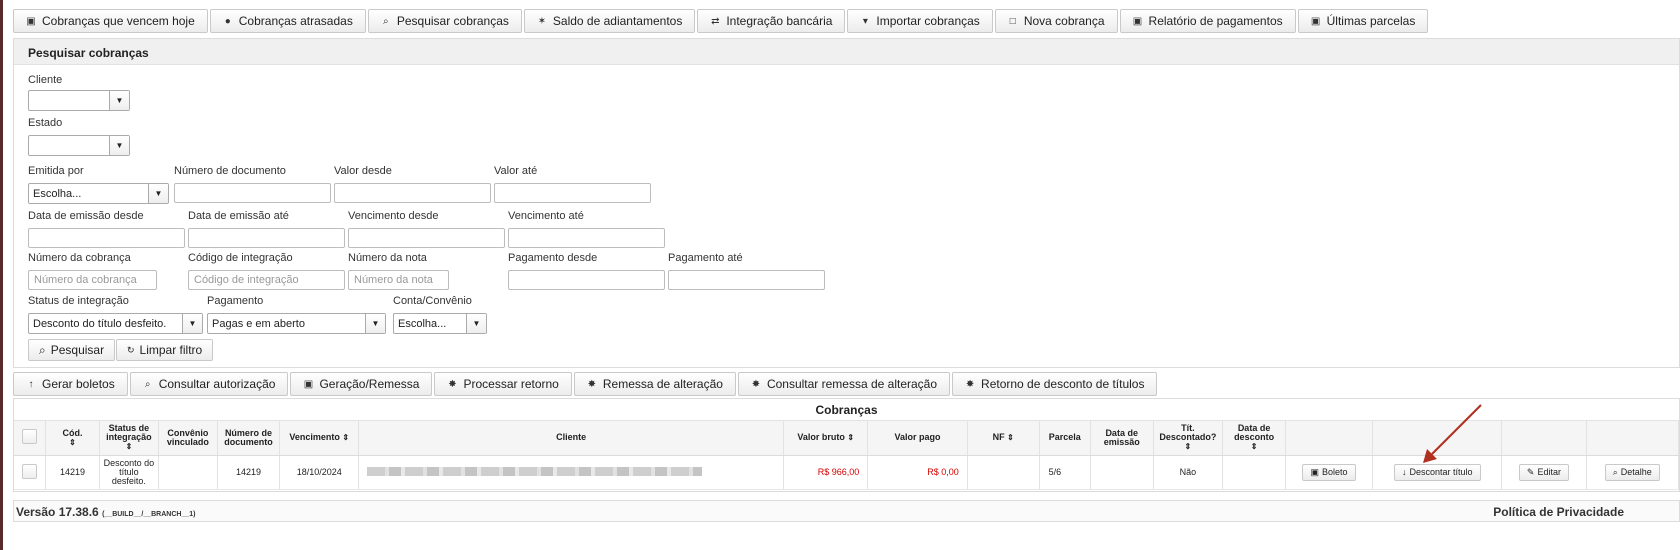 This screenshot has width=1680, height=550. I want to click on editar-button: ✎ Editar, so click(1543, 472).